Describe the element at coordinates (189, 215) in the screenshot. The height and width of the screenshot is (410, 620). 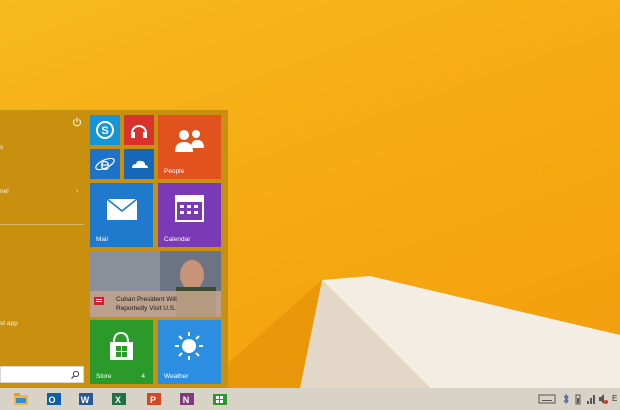
I see `calendar-tile: Calendar` at that location.